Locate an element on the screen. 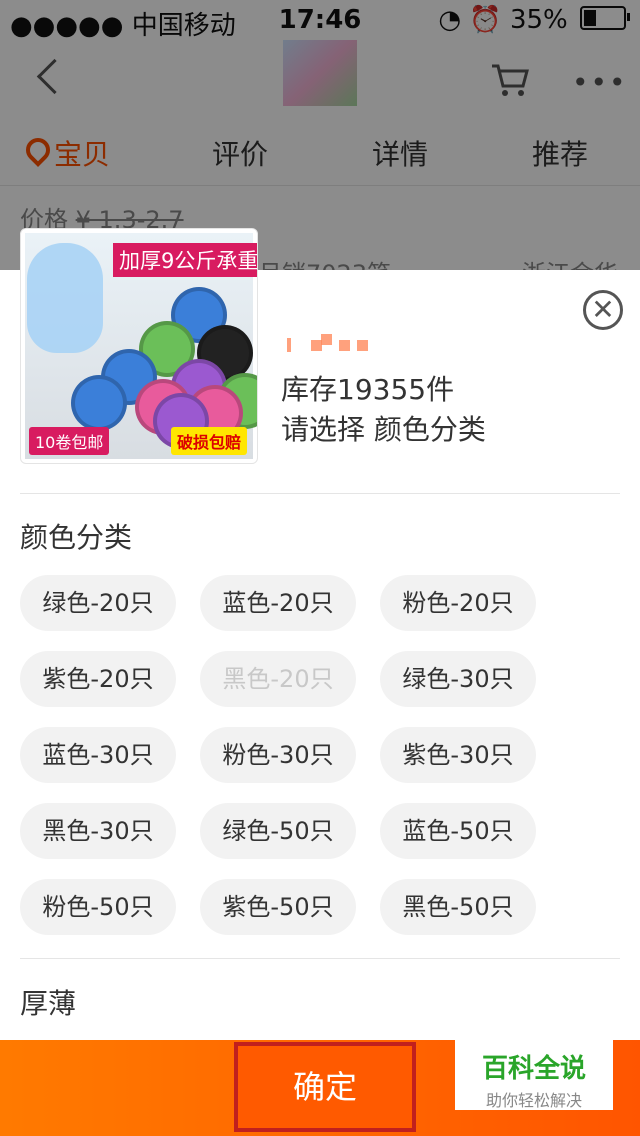 Image resolution: width=640 pixels, height=1136 pixels. confirm-button: 确定 is located at coordinates (325, 1087).